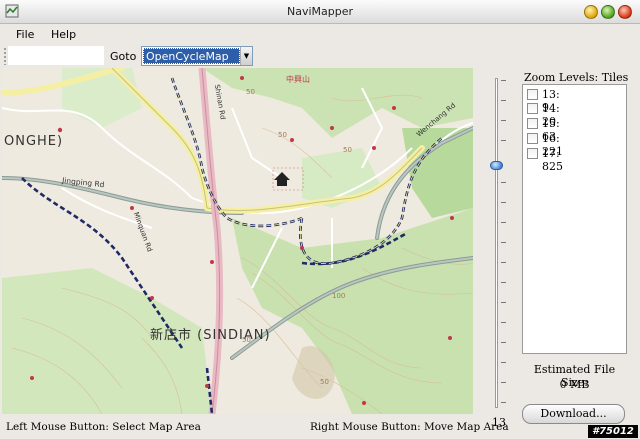 Image resolution: width=640 pixels, height=439 pixels. What do you see at coordinates (625, 12) in the screenshot?
I see `close-button` at bounding box center [625, 12].